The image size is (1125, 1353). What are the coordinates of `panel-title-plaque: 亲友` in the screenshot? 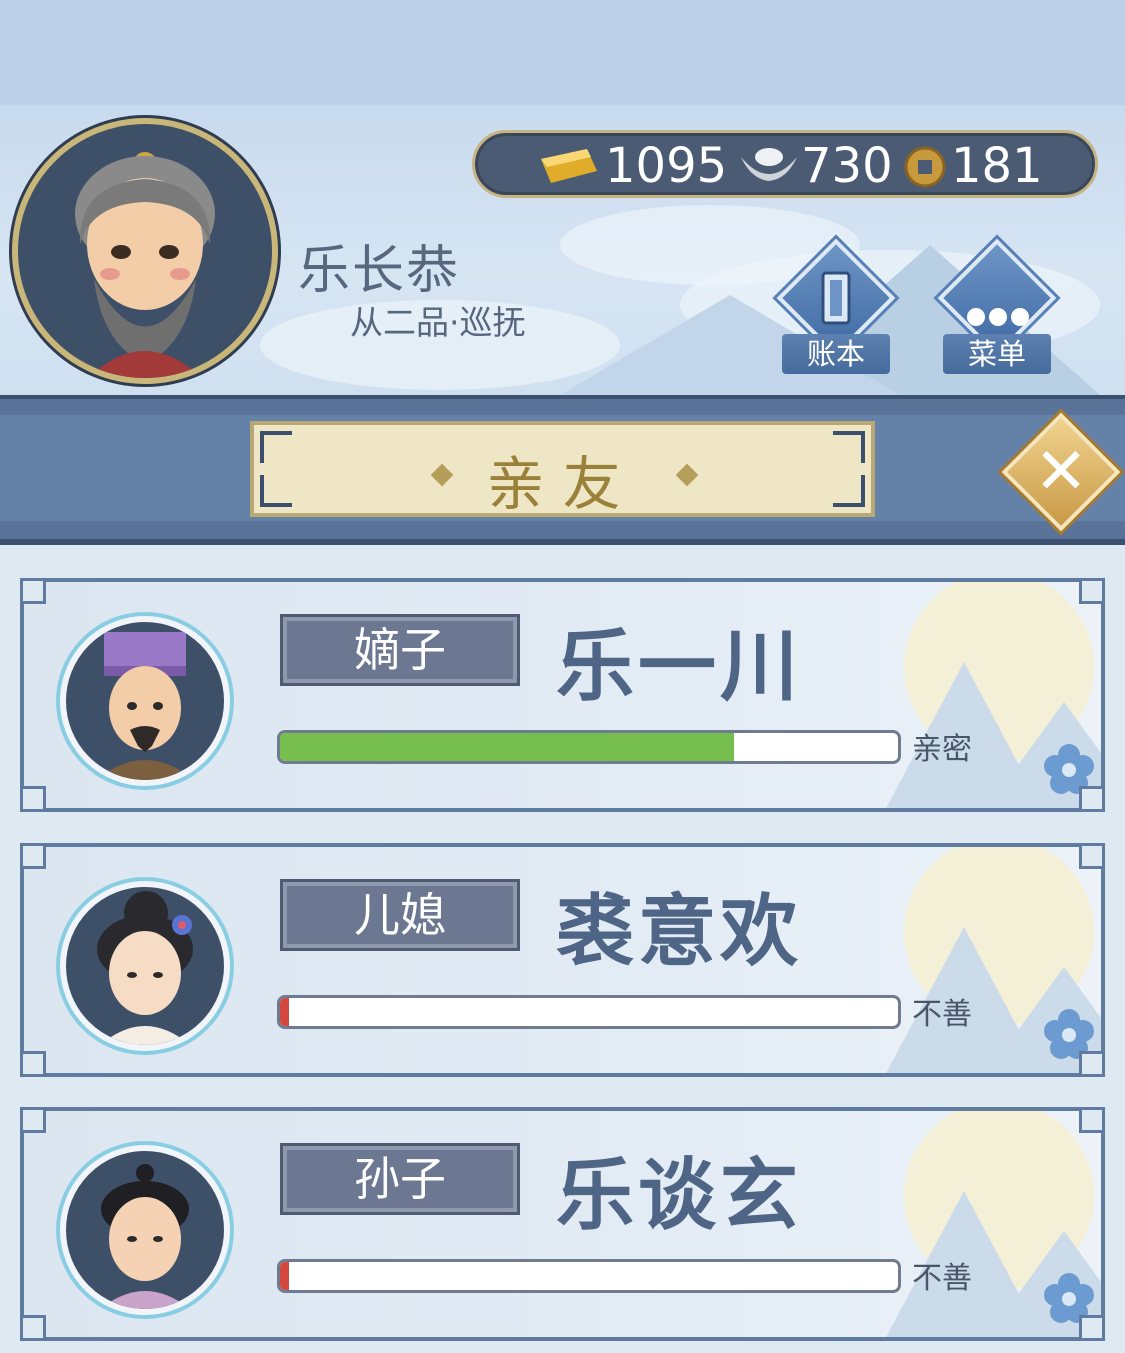 It's located at (562, 469).